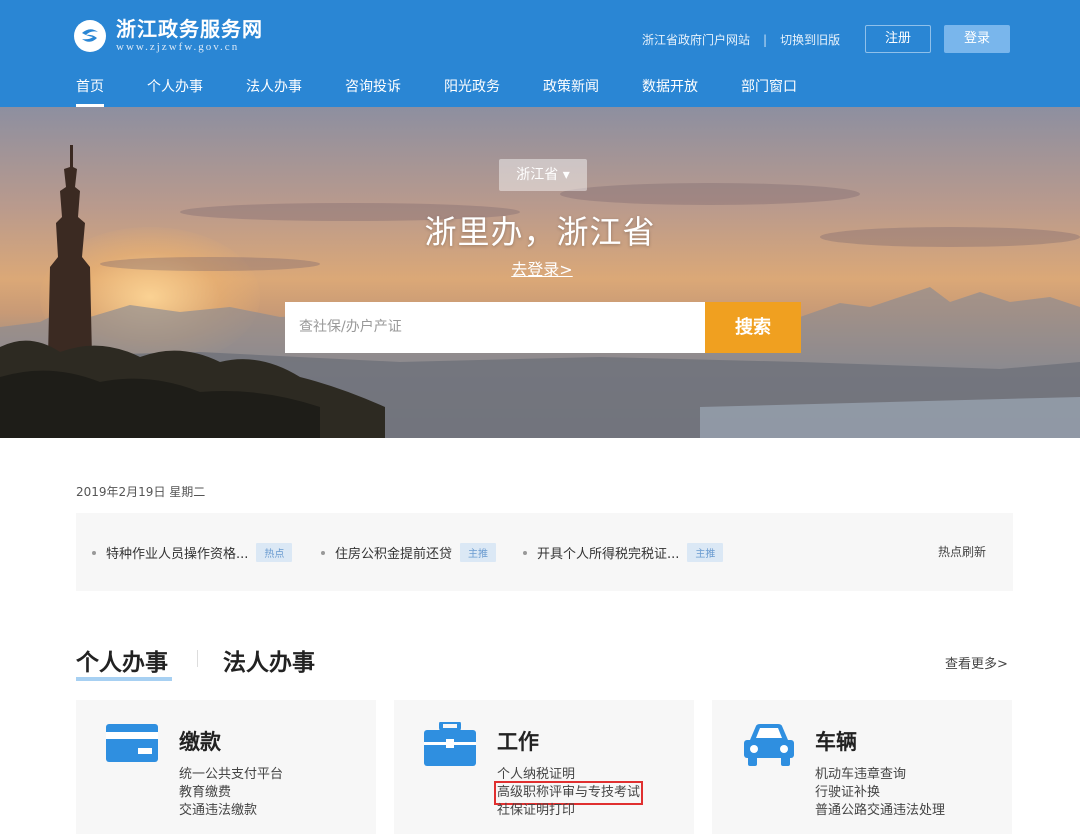  I want to click on hot-item: 特种作业人员操作资格... 热点, so click(192, 552).